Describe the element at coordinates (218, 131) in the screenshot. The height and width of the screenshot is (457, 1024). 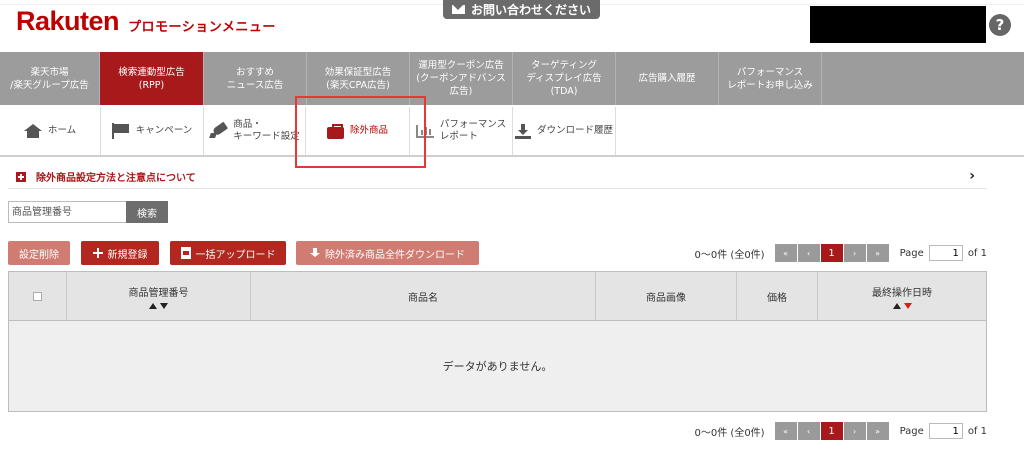
I see `rocket-icon` at that location.